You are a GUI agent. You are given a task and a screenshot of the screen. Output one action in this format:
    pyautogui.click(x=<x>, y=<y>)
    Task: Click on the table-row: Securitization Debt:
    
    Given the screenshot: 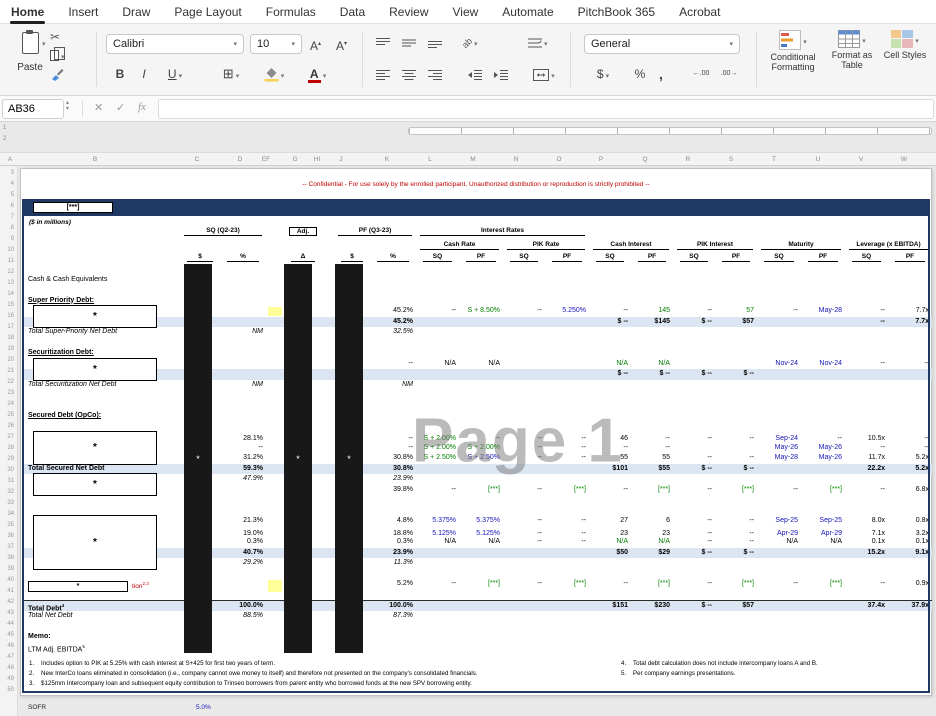 What is the action you would take?
    pyautogui.click(x=477, y=353)
    